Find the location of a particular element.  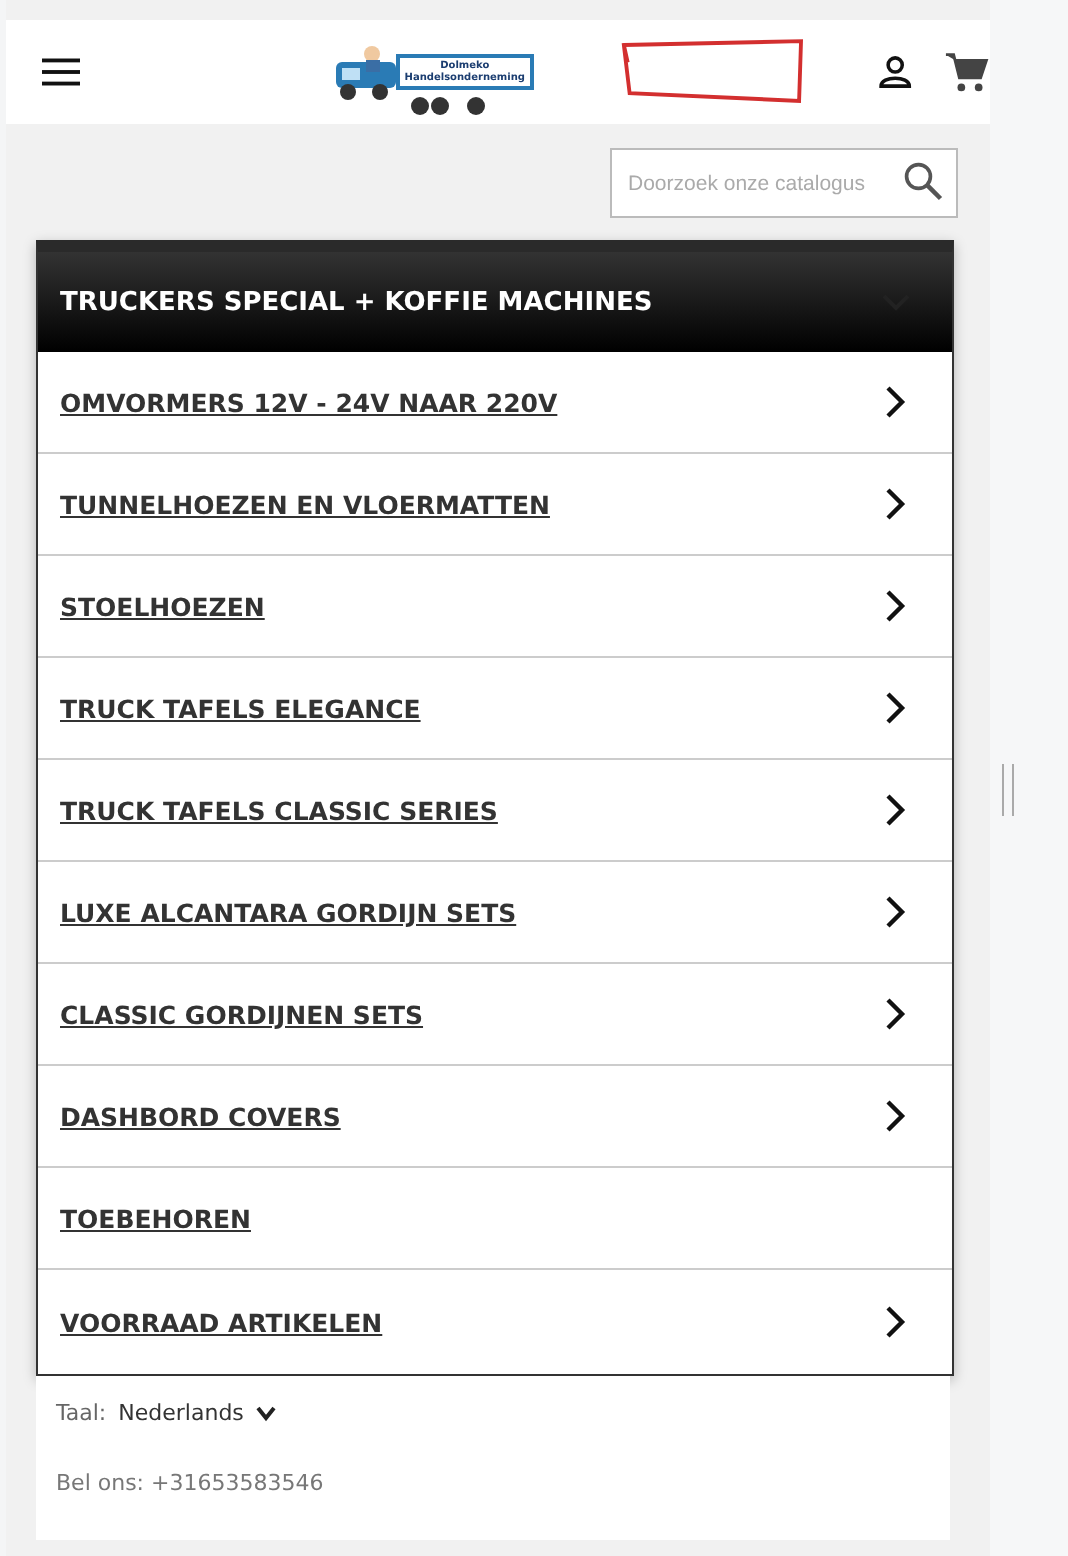

wheels-icon is located at coordinates (448, 106).